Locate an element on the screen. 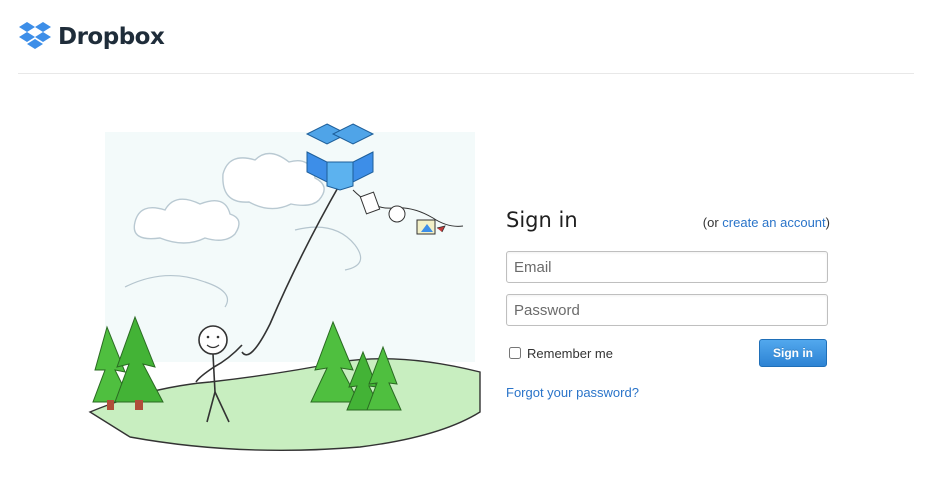 This screenshot has width=940, height=480. signin-title: Sign in is located at coordinates (542, 220).